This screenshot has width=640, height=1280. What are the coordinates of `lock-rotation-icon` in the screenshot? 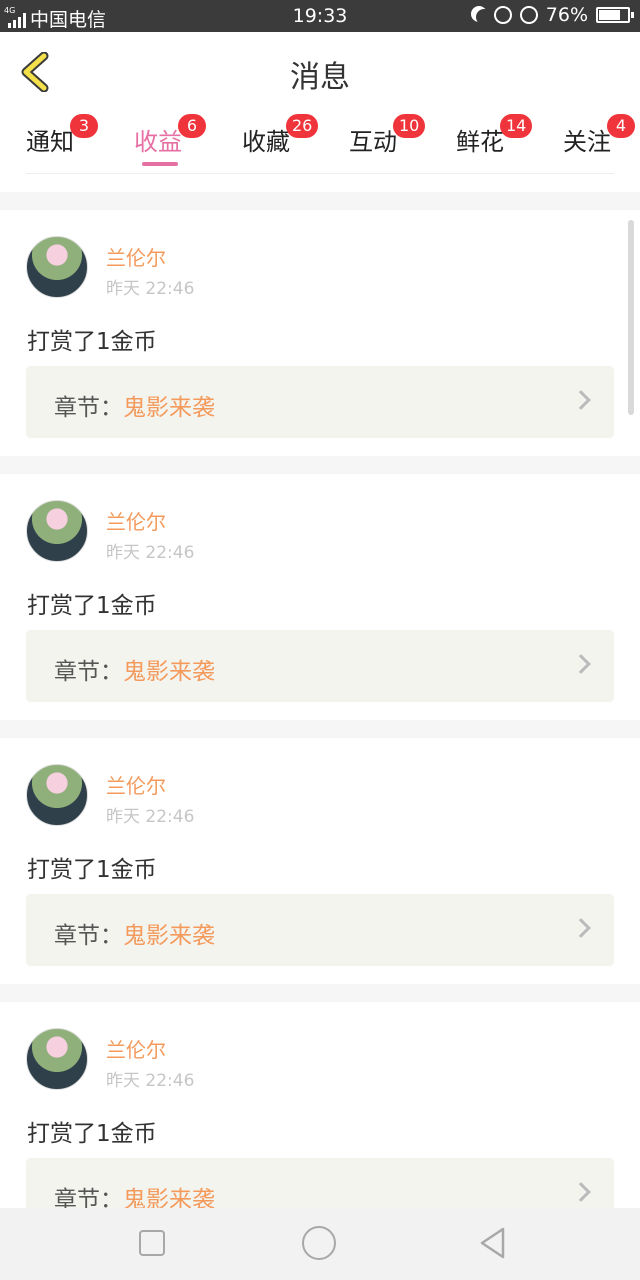 It's located at (502, 15).